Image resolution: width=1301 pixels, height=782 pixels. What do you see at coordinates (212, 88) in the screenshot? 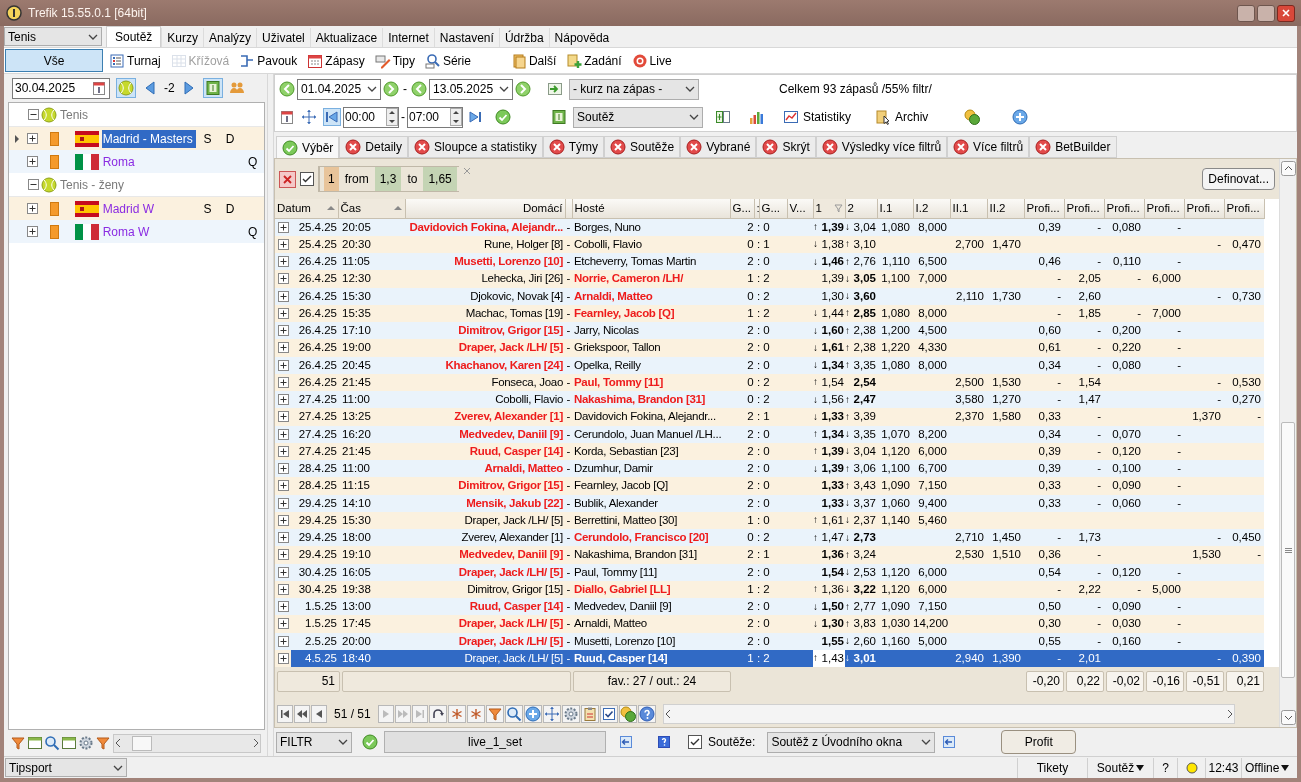
I see `money-button` at bounding box center [212, 88].